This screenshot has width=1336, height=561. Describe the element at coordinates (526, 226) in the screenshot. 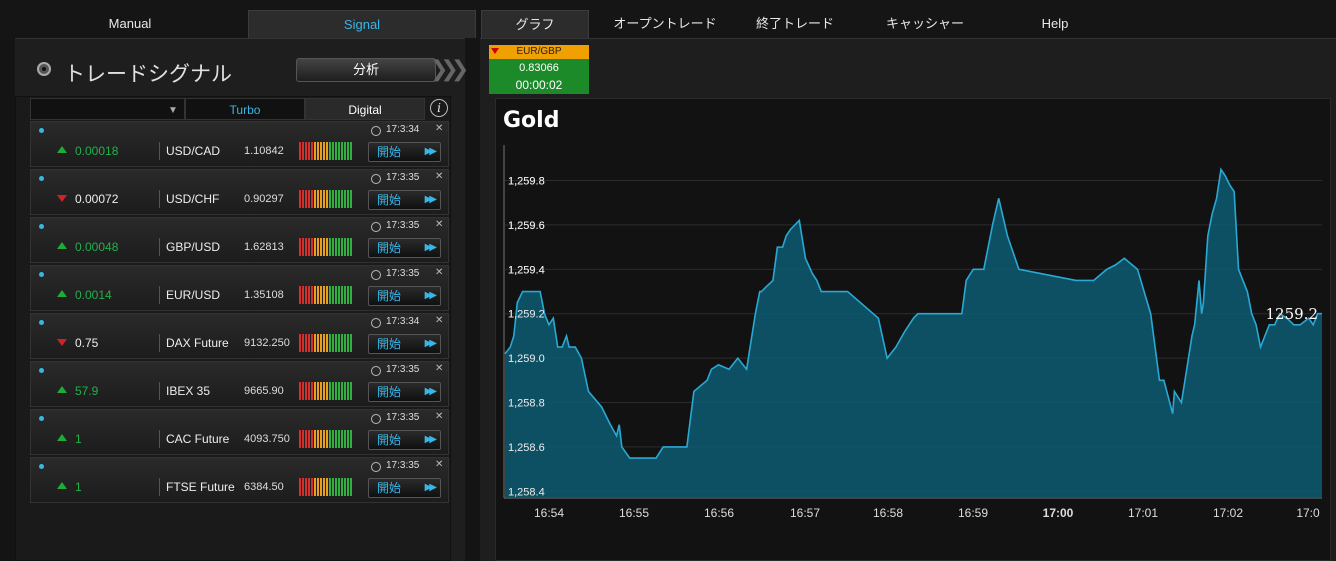

I see `y-tick-label-overlay: 1,259.6` at that location.